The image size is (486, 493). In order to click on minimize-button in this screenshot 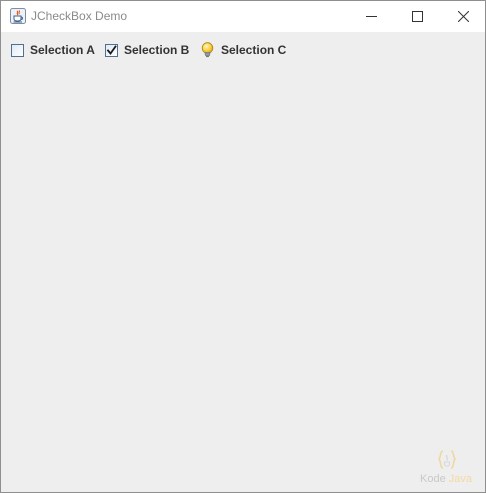, I will do `click(371, 16)`.